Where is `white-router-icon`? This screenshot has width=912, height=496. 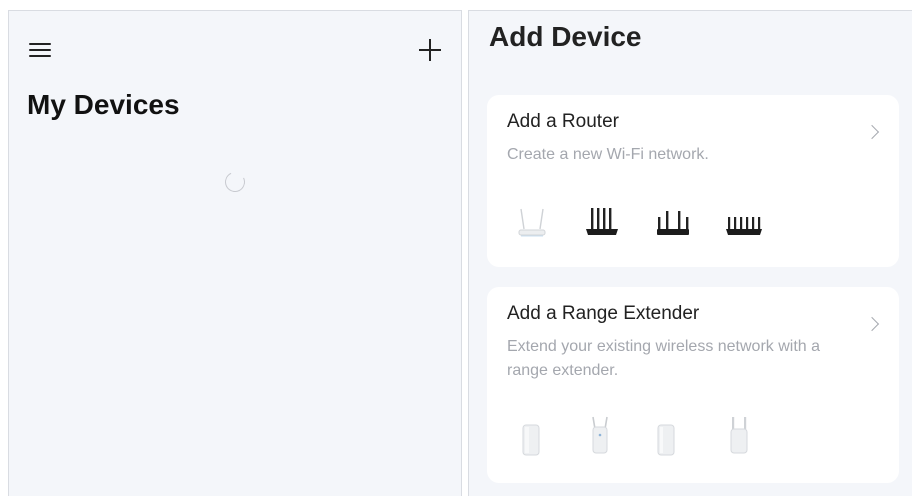 white-router-icon is located at coordinates (532, 222).